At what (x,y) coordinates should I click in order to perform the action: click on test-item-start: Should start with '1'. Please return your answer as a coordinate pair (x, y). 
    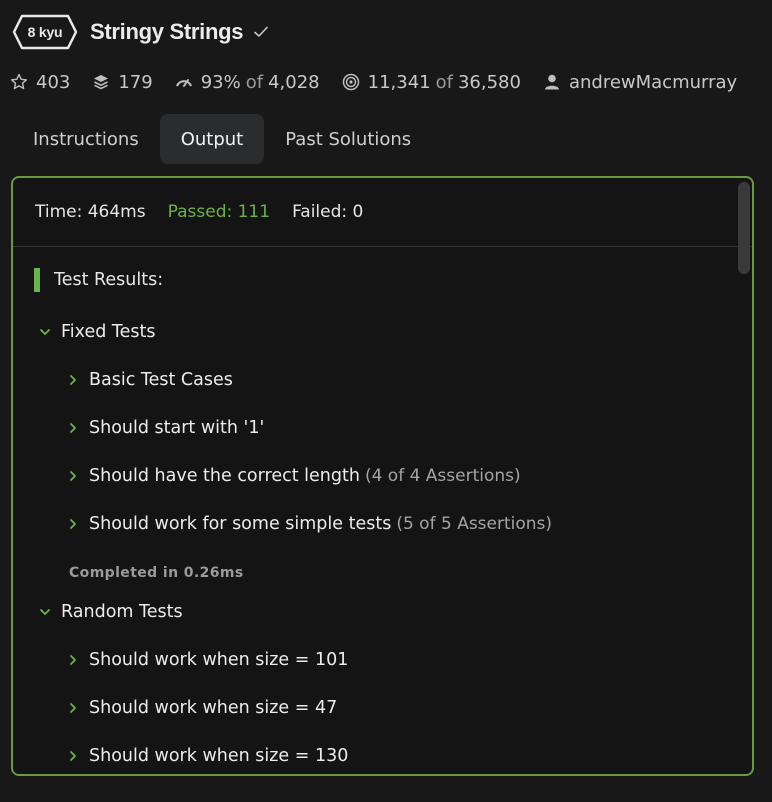
    Looking at the image, I should click on (165, 428).